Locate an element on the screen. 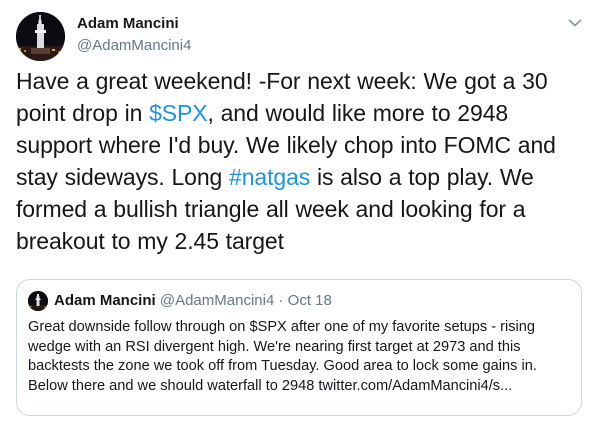 The width and height of the screenshot is (595, 424). chevron-down-icon is located at coordinates (575, 23).